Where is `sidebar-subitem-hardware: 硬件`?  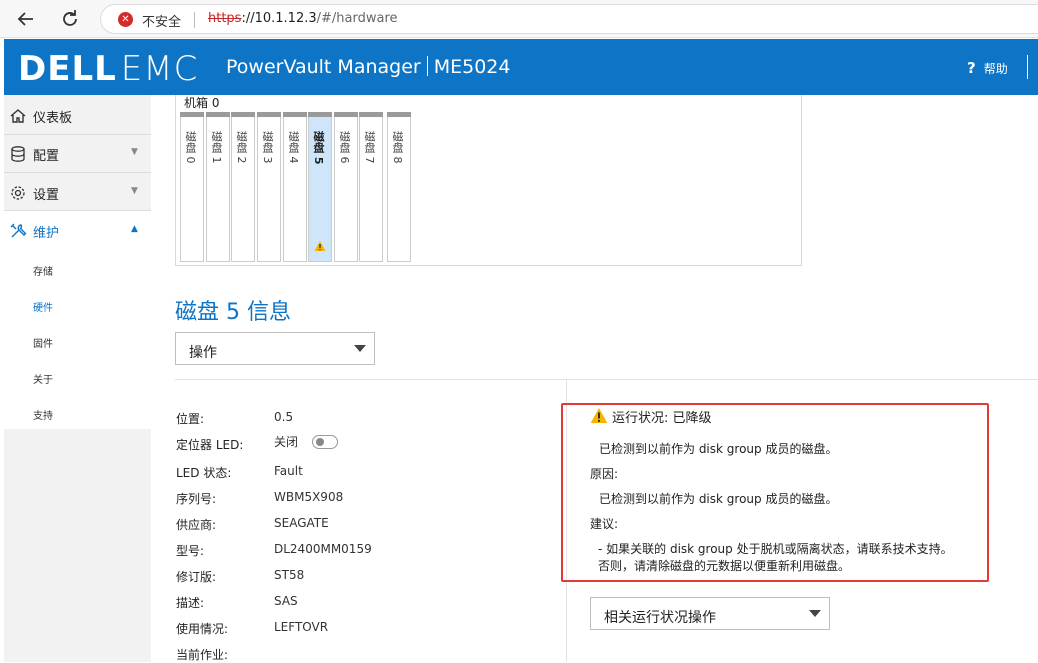
sidebar-subitem-hardware: 硬件 is located at coordinates (43, 306).